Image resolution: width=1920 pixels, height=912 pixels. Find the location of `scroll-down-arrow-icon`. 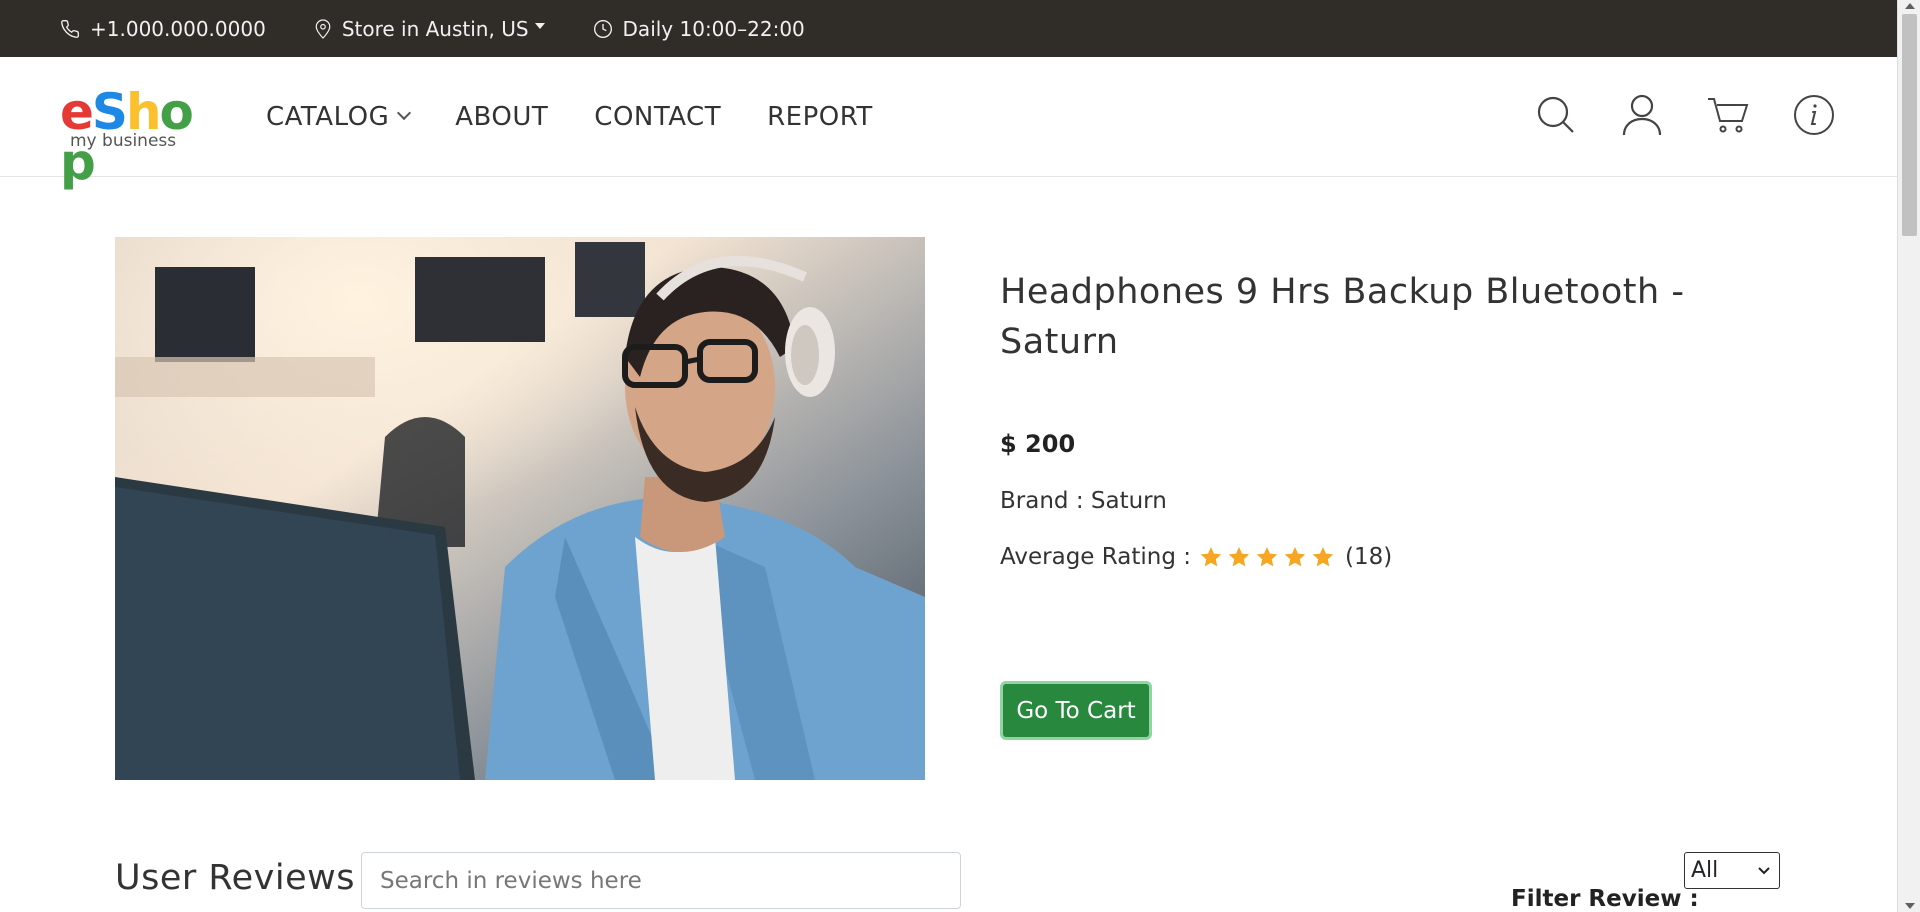

scroll-down-arrow-icon is located at coordinates (1910, 906).